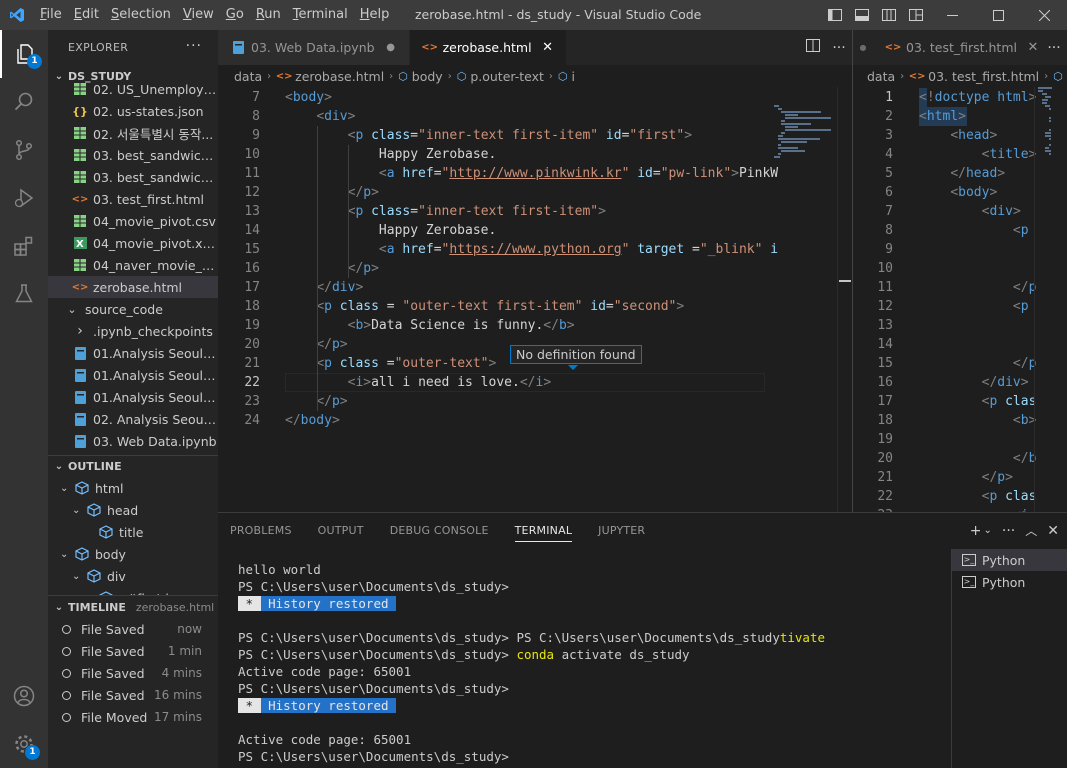 This screenshot has width=1067, height=768. What do you see at coordinates (976, 531) in the screenshot?
I see `new-terminal-icon: +` at bounding box center [976, 531].